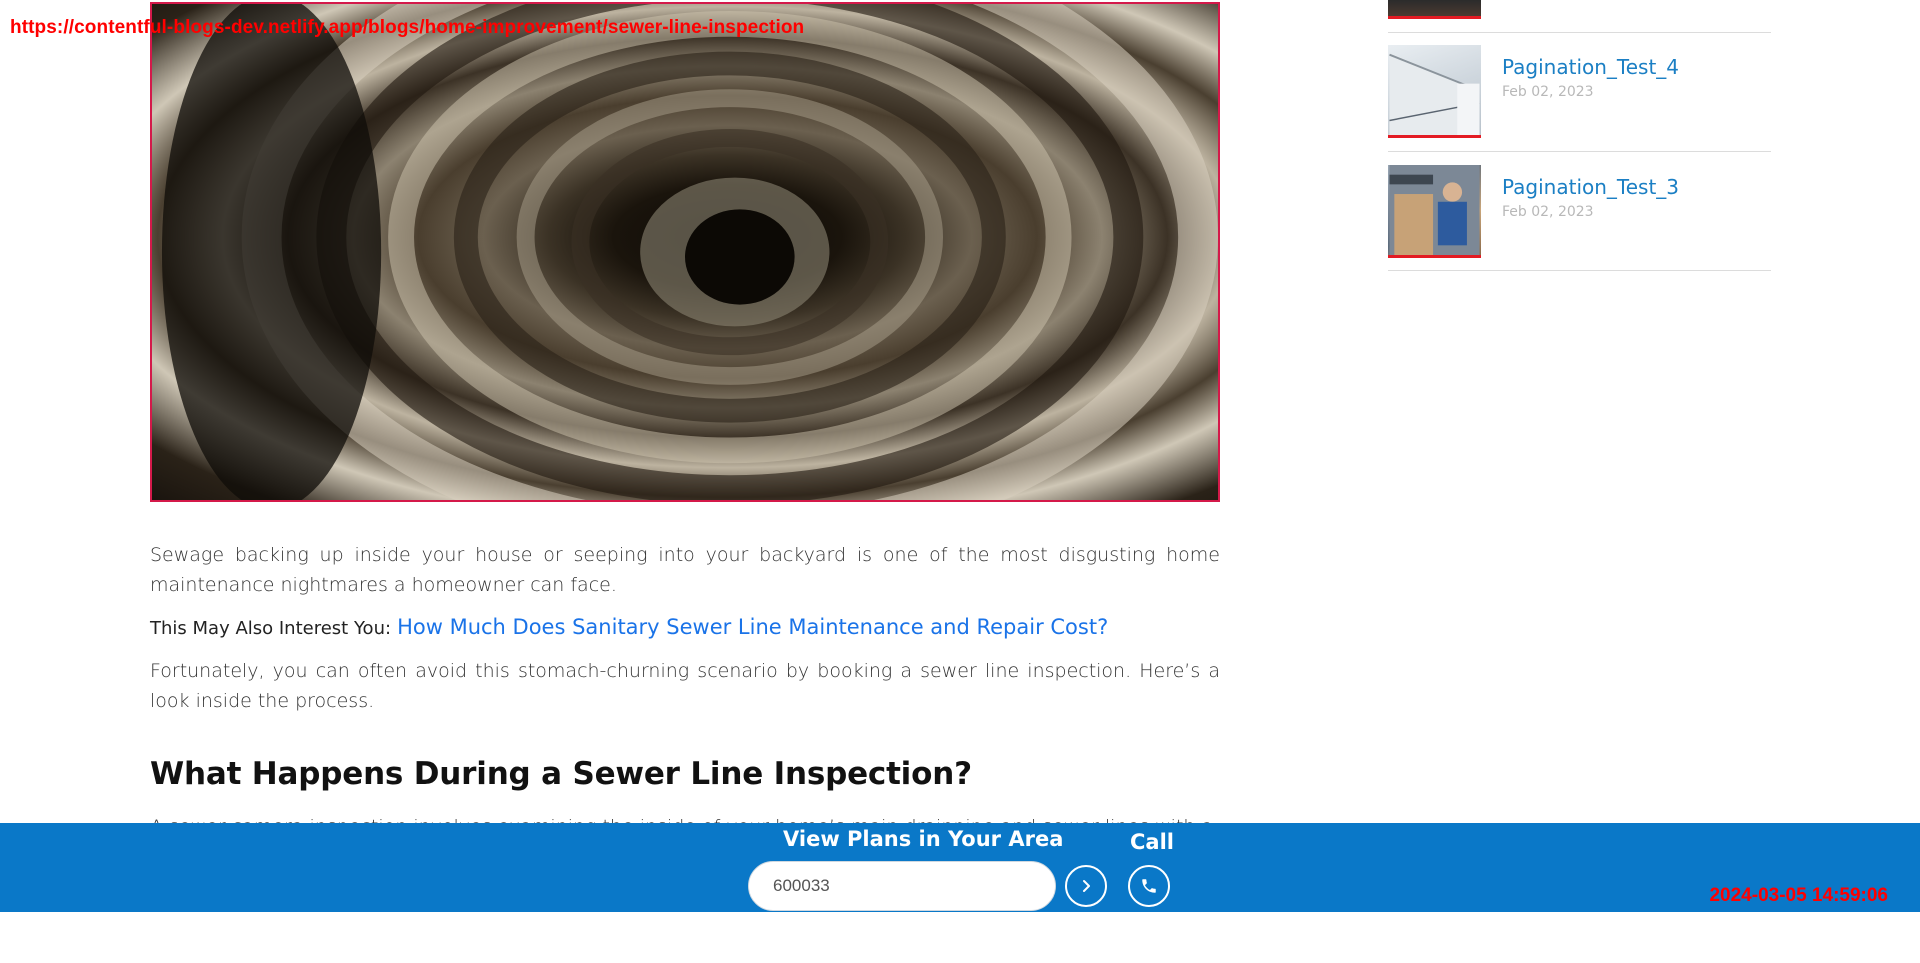 This screenshot has height=963, width=1920. Describe the element at coordinates (923, 839) in the screenshot. I see `view-plans-title: View Plans in Your Area` at that location.